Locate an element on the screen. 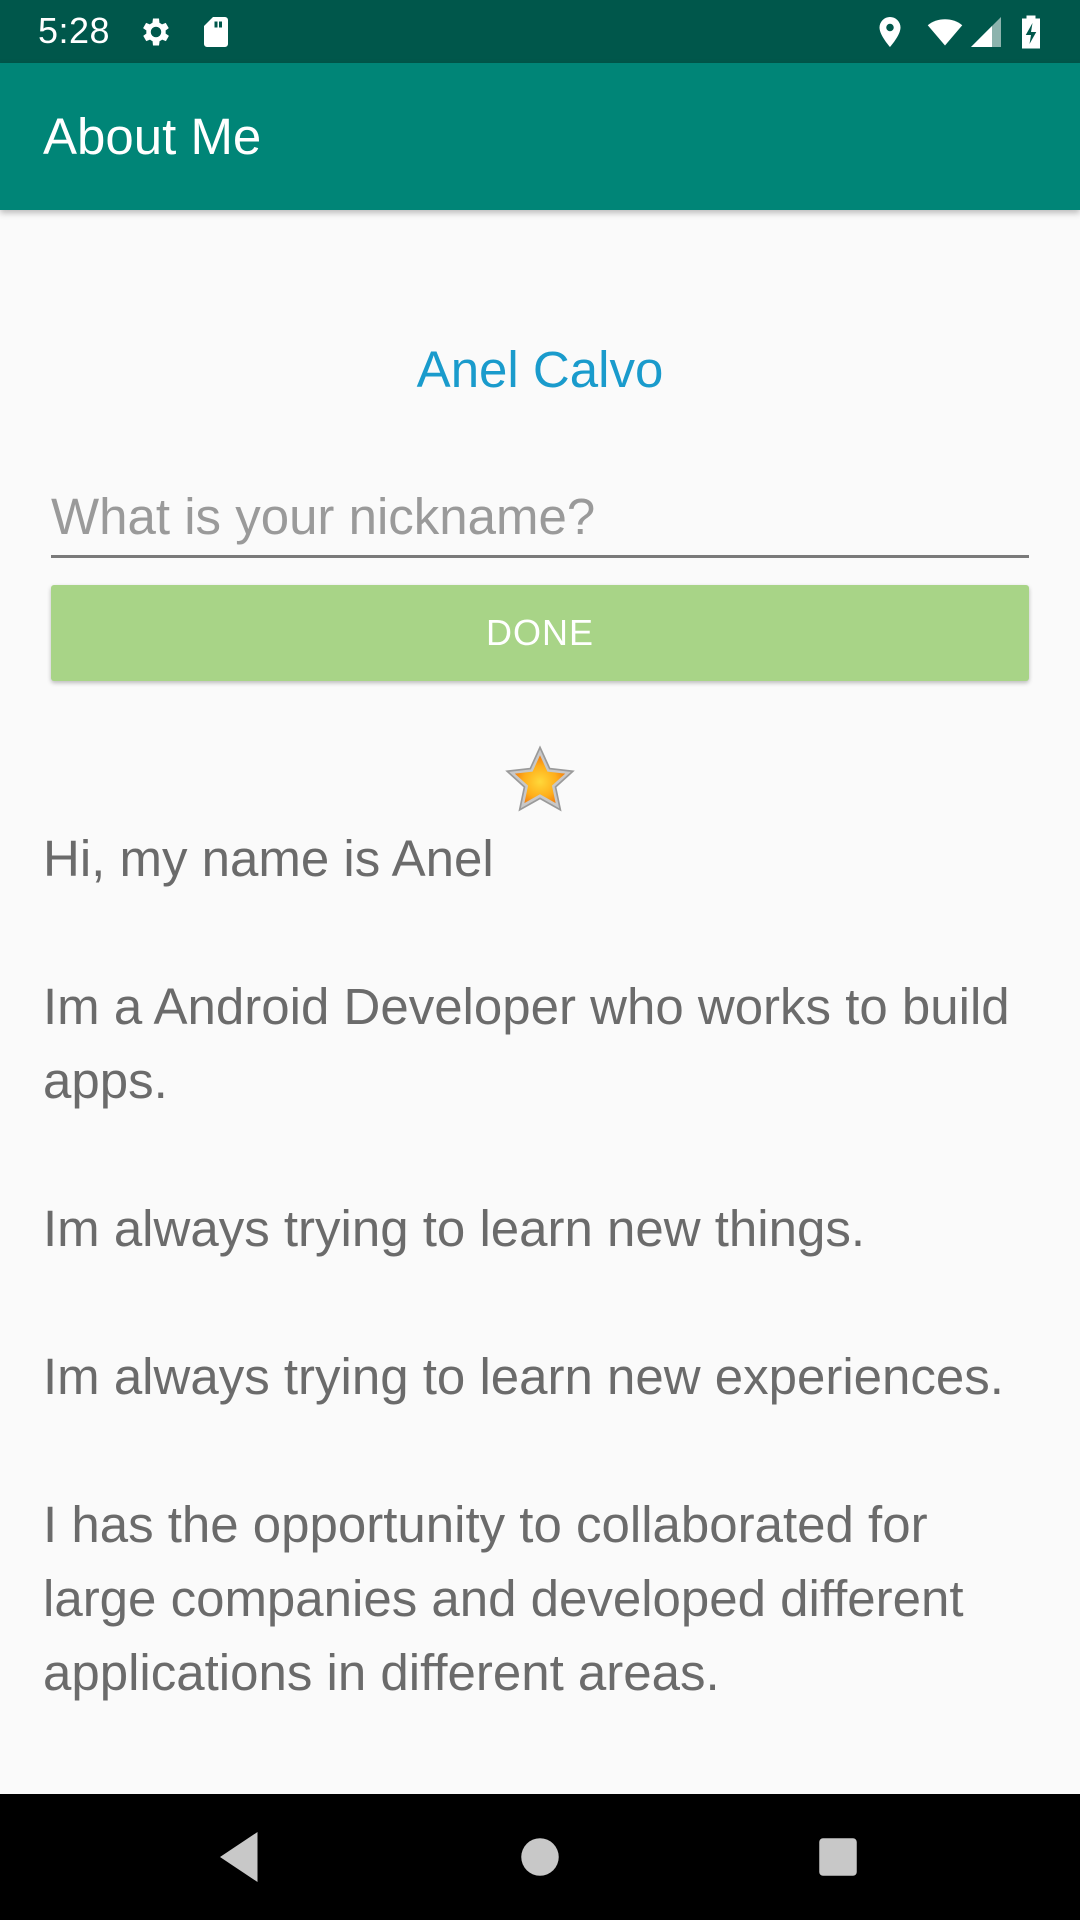 Image resolution: width=1080 pixels, height=1920 pixels. home-icon is located at coordinates (540, 1857).